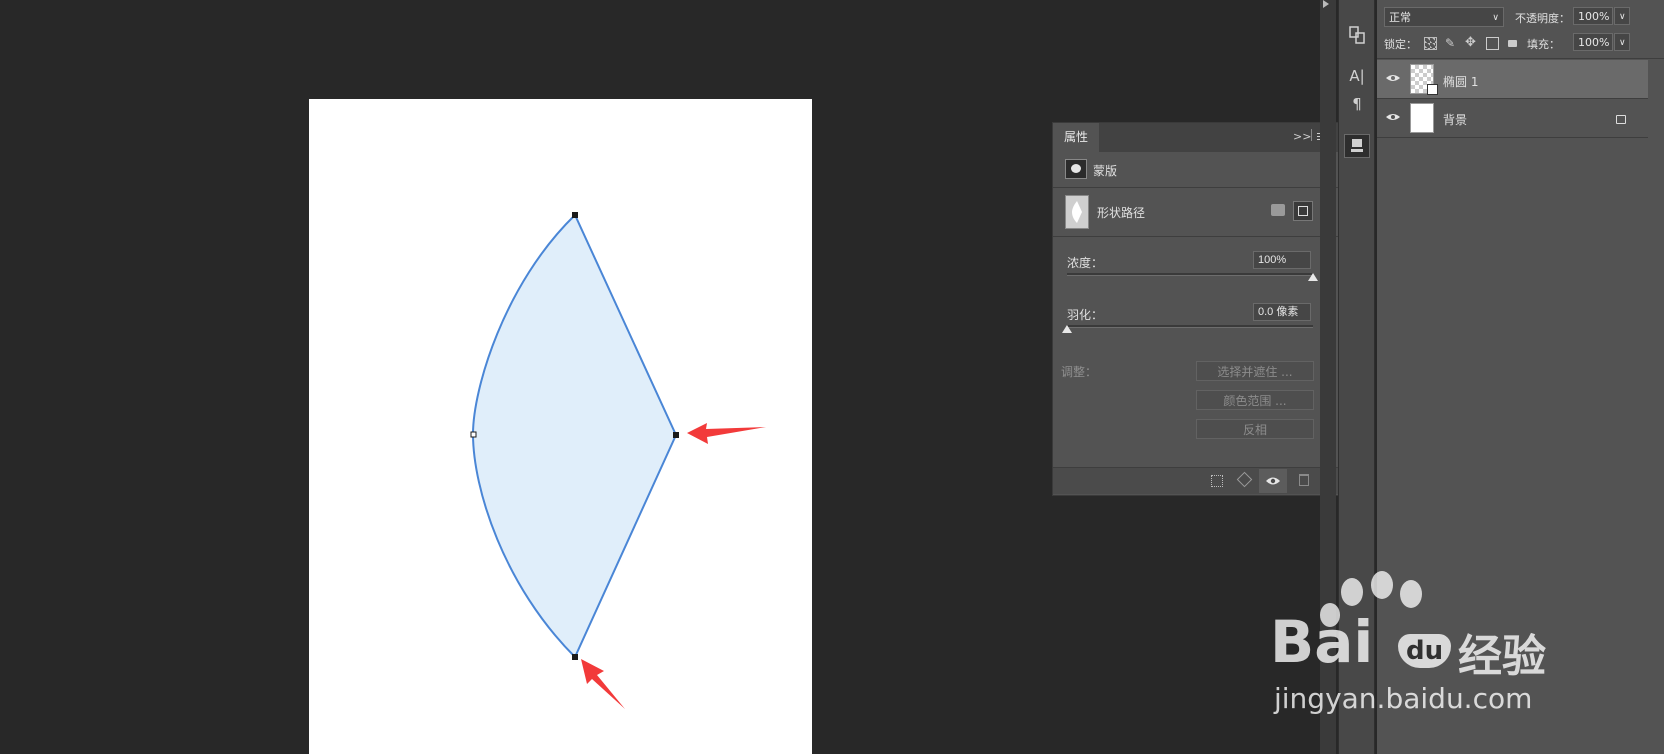 The width and height of the screenshot is (1664, 754). I want to click on shape-path-row: 形状路径, so click(1195, 212).